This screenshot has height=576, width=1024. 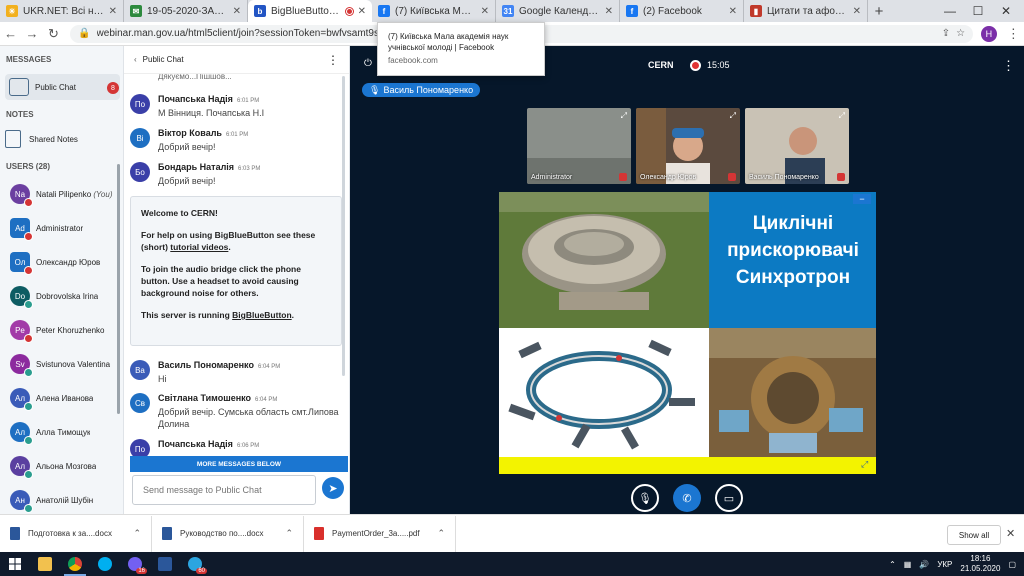 What do you see at coordinates (45, 564) in the screenshot?
I see `file-explorer-taskbar-icon` at bounding box center [45, 564].